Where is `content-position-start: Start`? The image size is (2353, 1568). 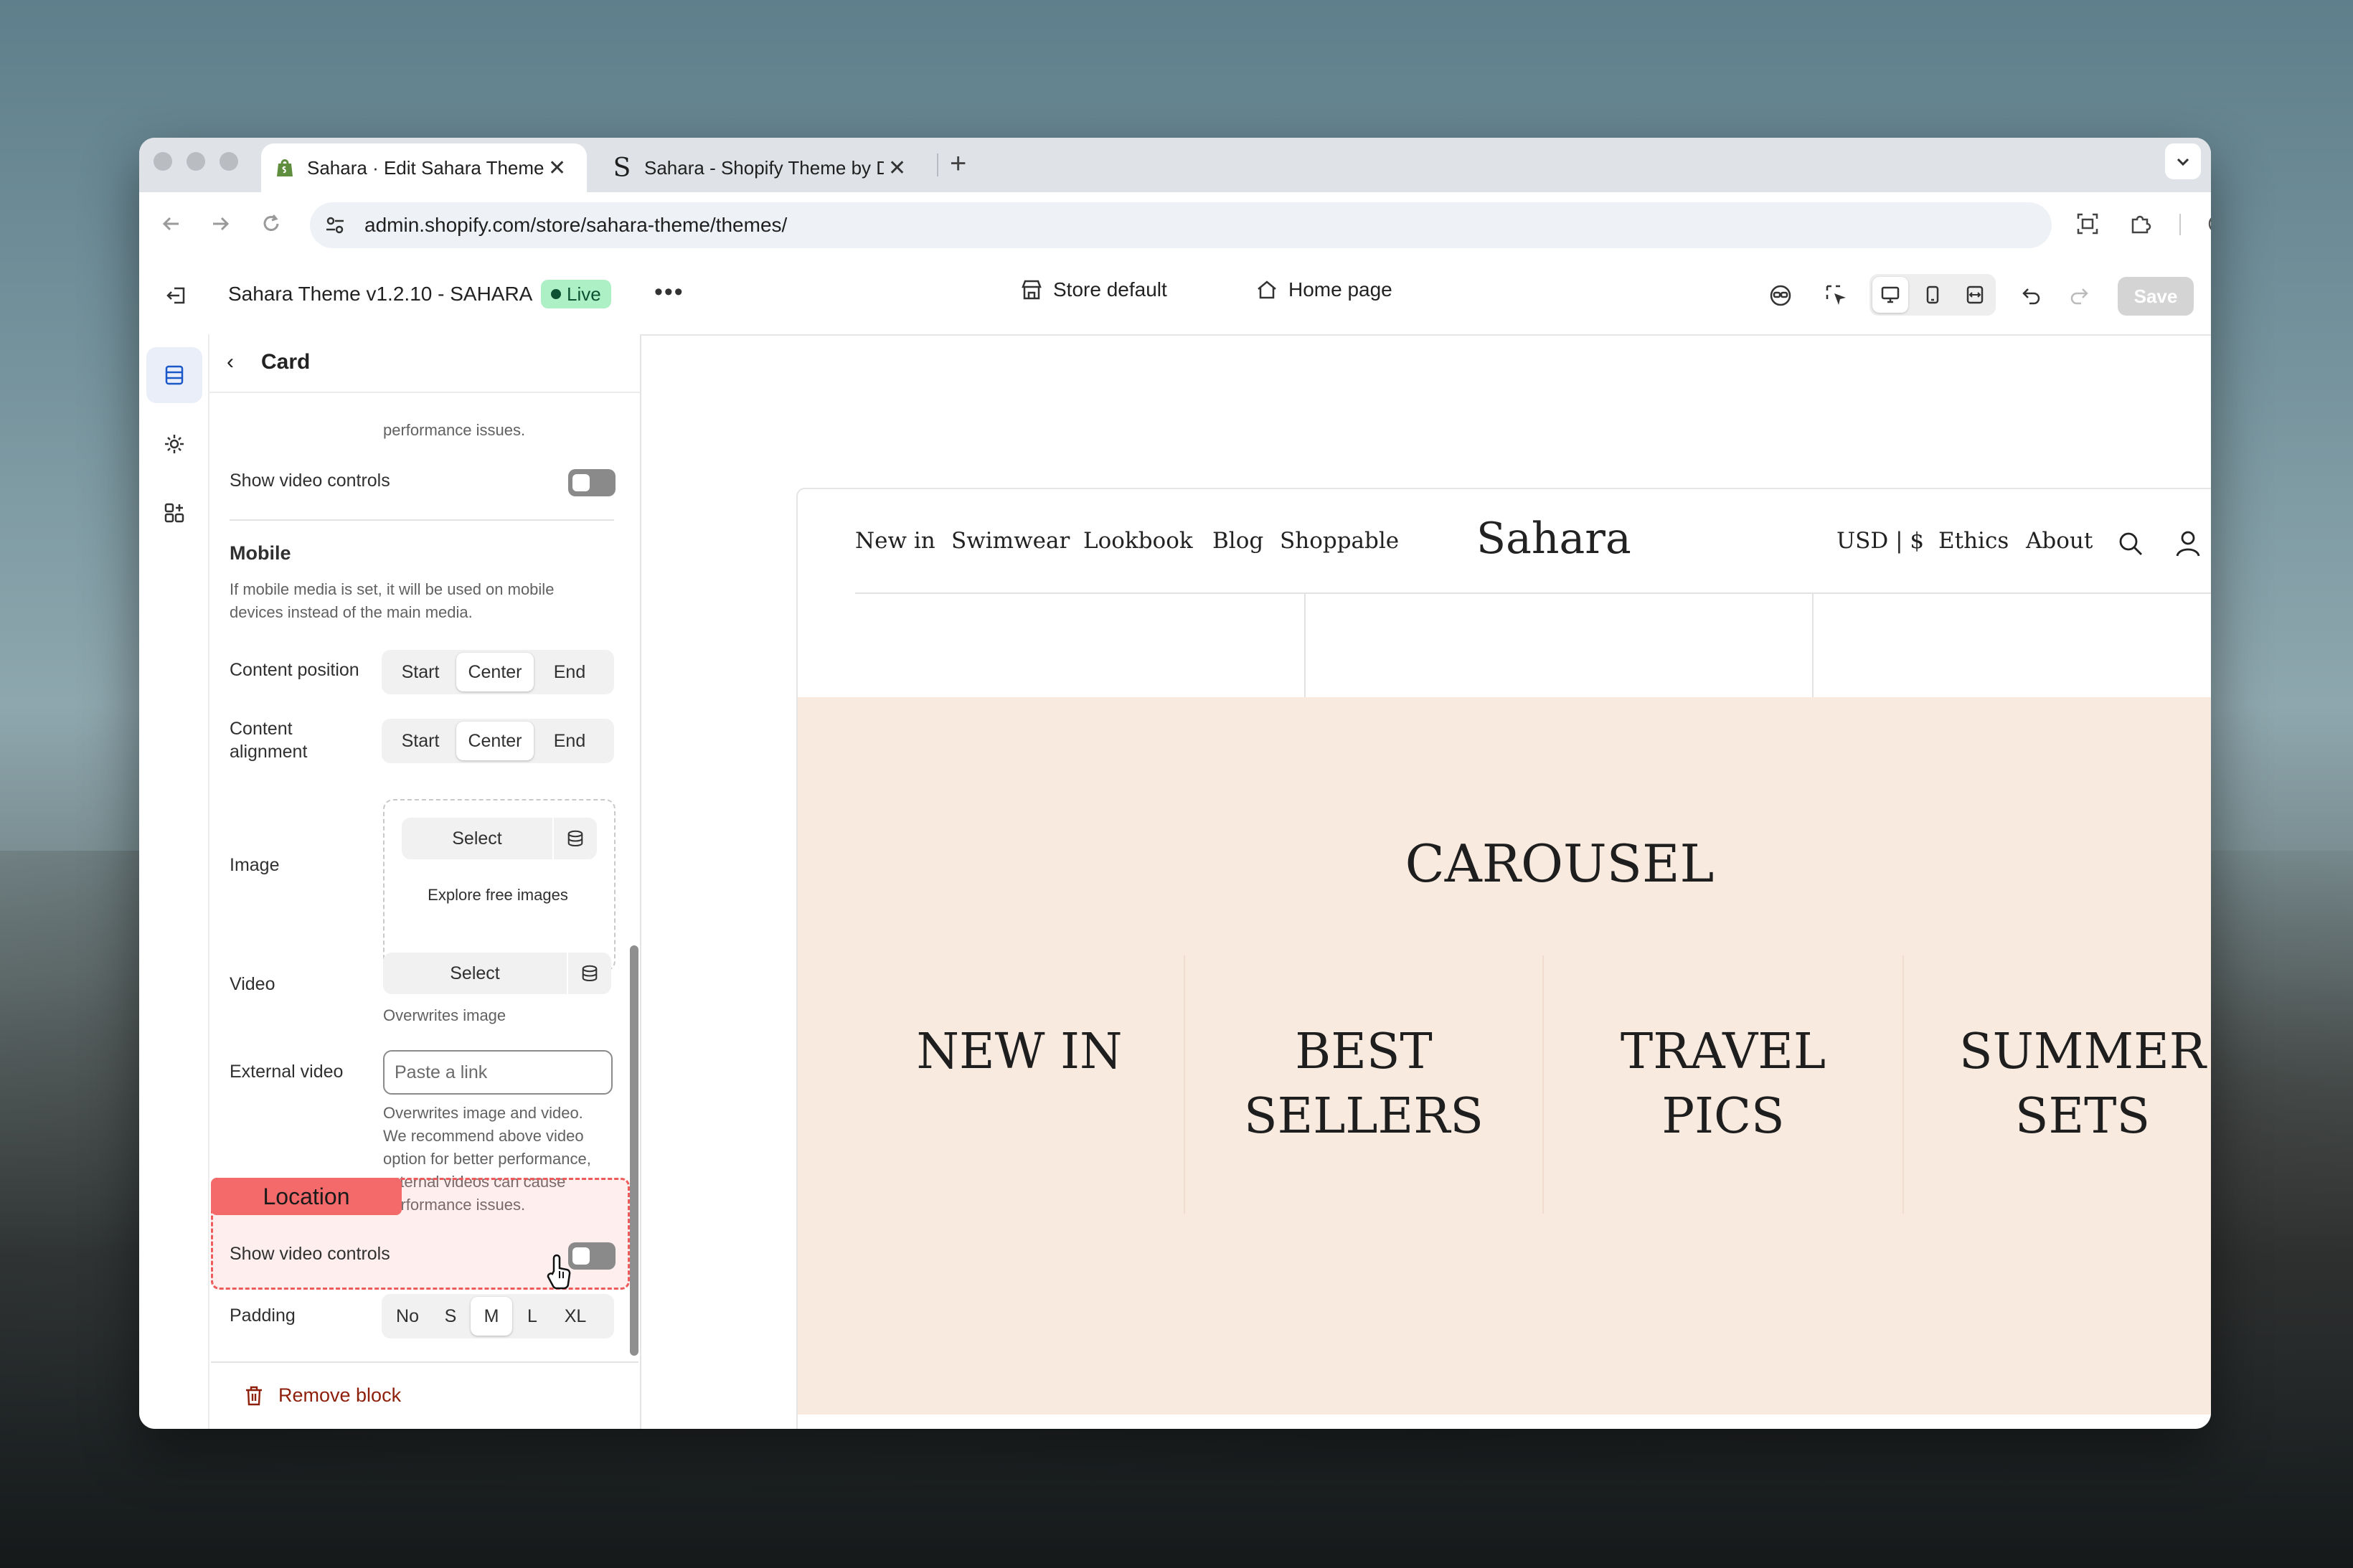 content-position-start: Start is located at coordinates (421, 672).